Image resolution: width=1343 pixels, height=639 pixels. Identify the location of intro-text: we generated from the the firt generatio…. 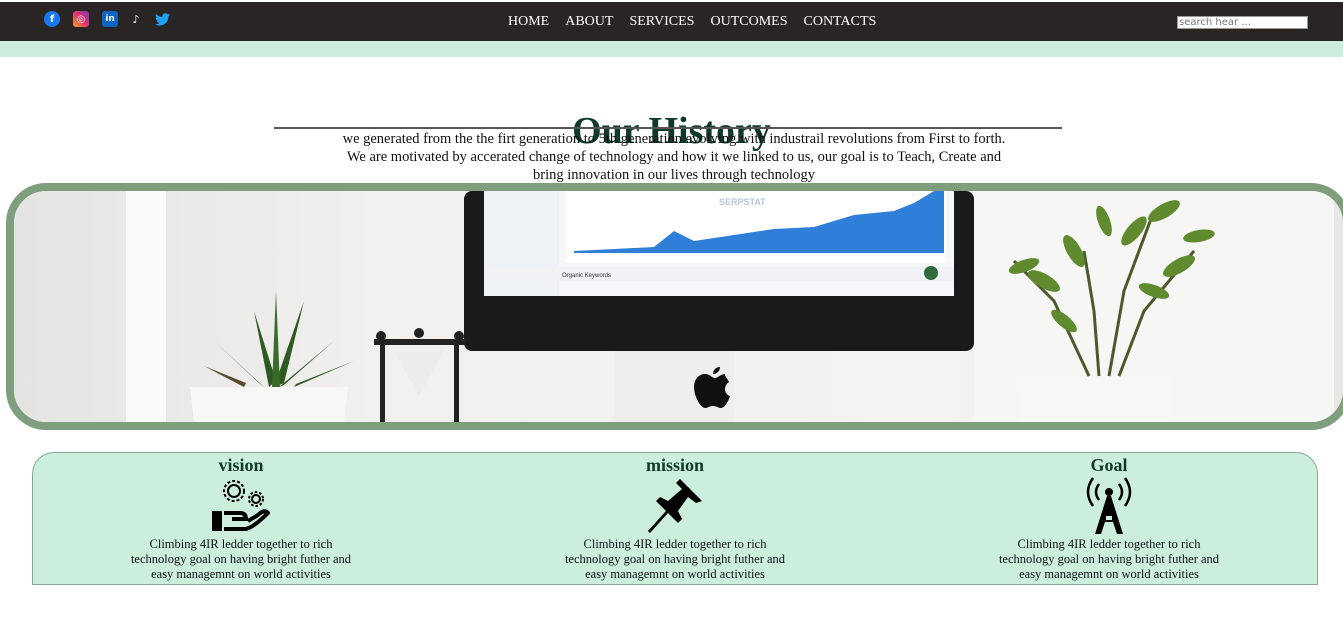
(674, 157).